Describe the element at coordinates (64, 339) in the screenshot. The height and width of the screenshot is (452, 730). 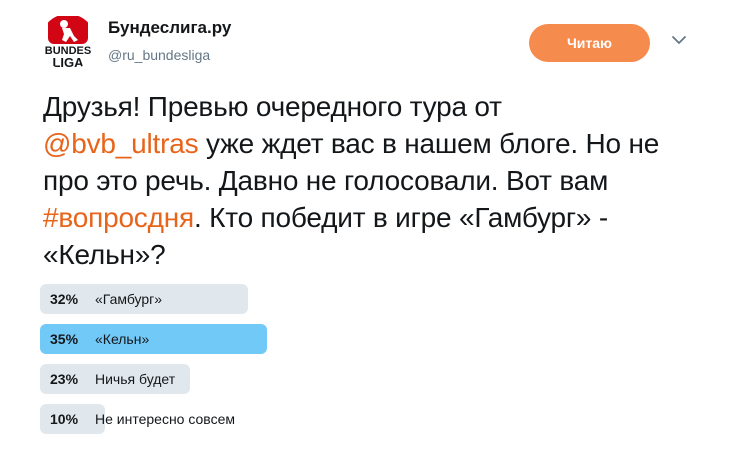
I see `poll-percent: 35%` at that location.